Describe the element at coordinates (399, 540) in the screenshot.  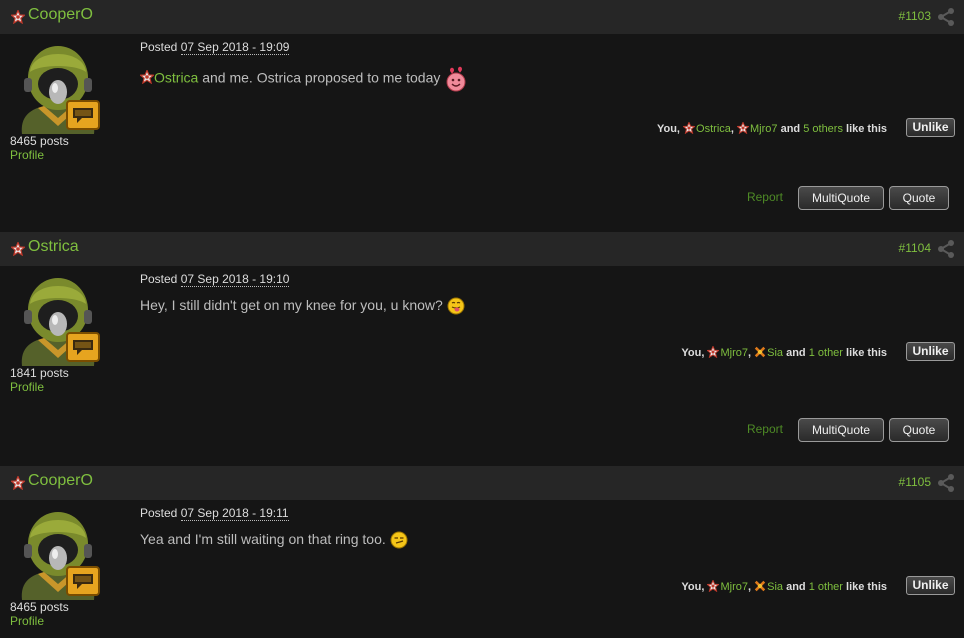
I see `smirk-emoji-icon` at that location.